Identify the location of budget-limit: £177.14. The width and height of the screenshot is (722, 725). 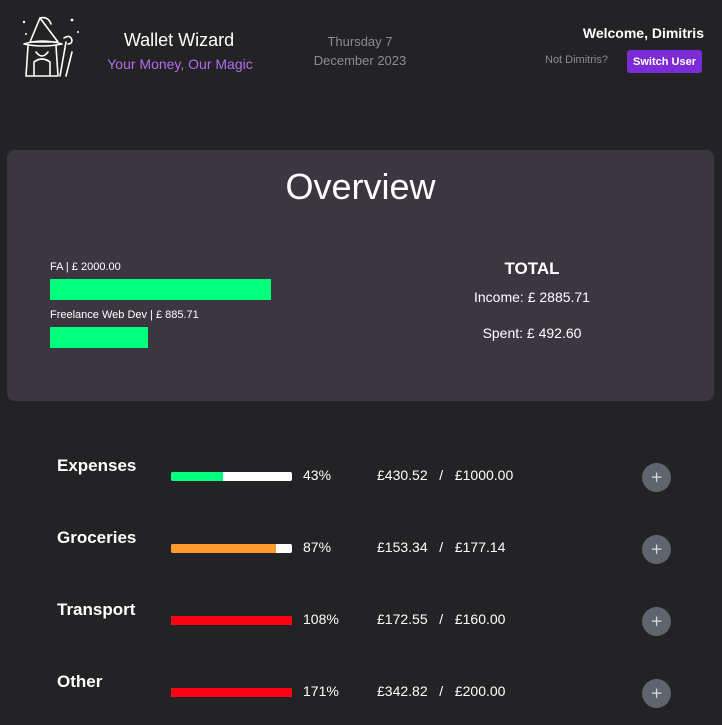
(480, 547).